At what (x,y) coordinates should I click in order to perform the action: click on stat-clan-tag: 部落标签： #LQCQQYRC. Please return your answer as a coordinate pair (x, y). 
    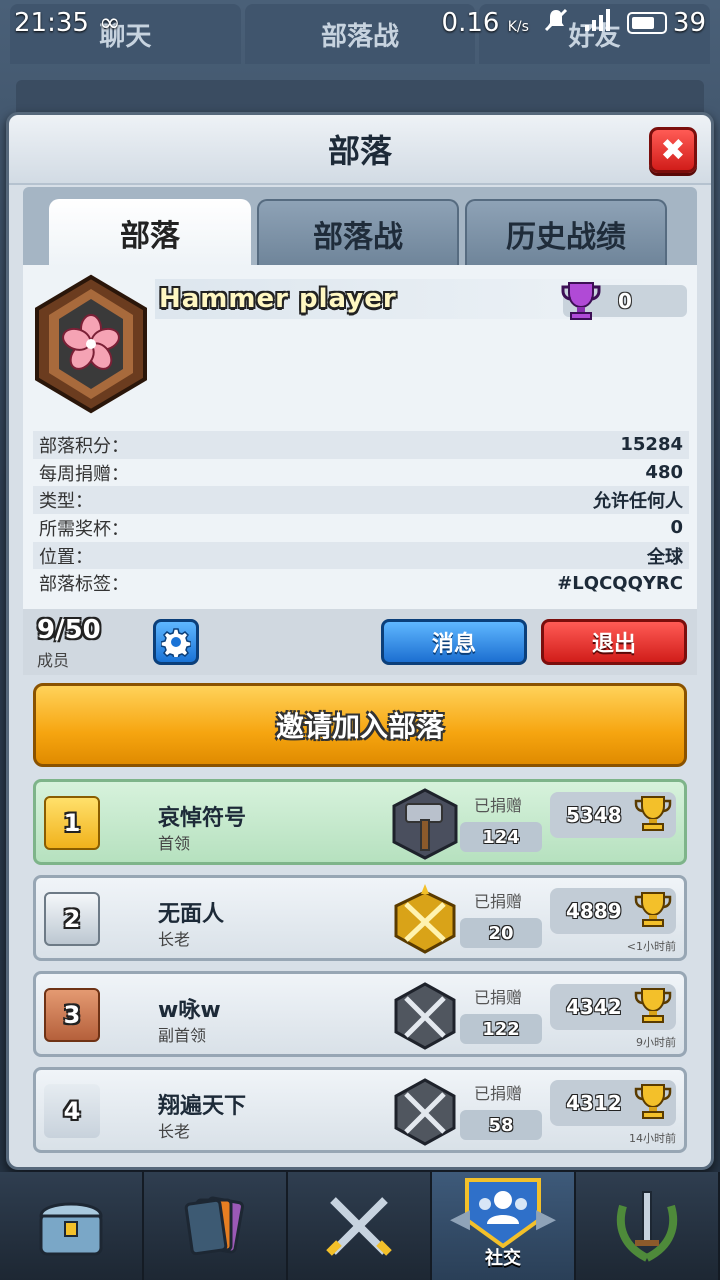
    Looking at the image, I should click on (361, 583).